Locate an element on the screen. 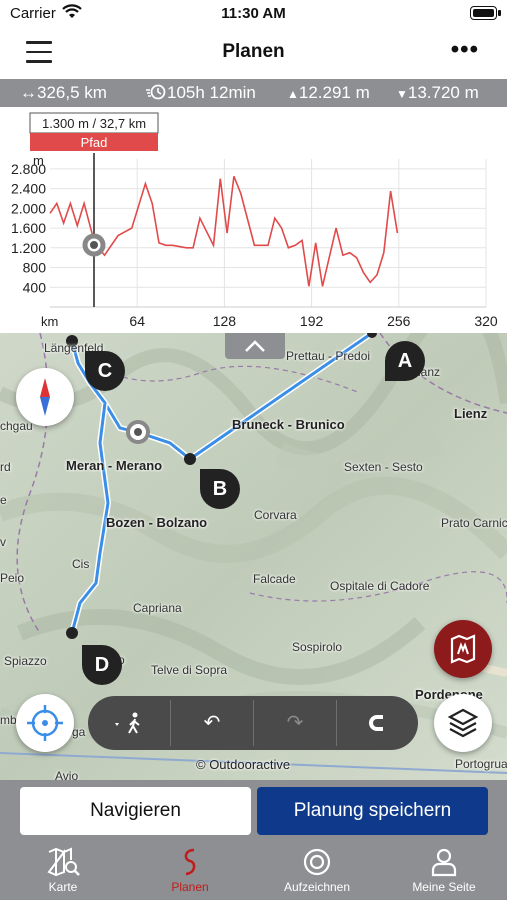 The height and width of the screenshot is (900, 507). duration-icon is located at coordinates (156, 92).